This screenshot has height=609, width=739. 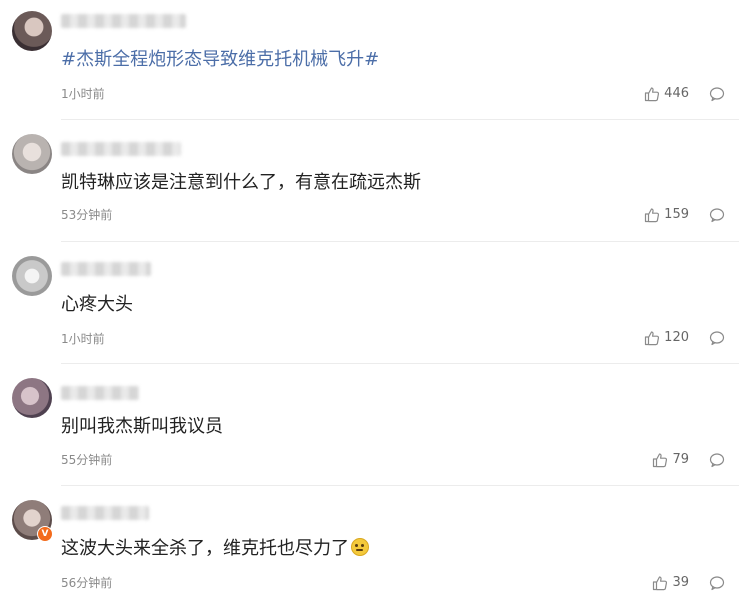 I want to click on comment-text: 凯特琳应该是注意到什么了，有意在疏远杰斯, so click(x=241, y=182).